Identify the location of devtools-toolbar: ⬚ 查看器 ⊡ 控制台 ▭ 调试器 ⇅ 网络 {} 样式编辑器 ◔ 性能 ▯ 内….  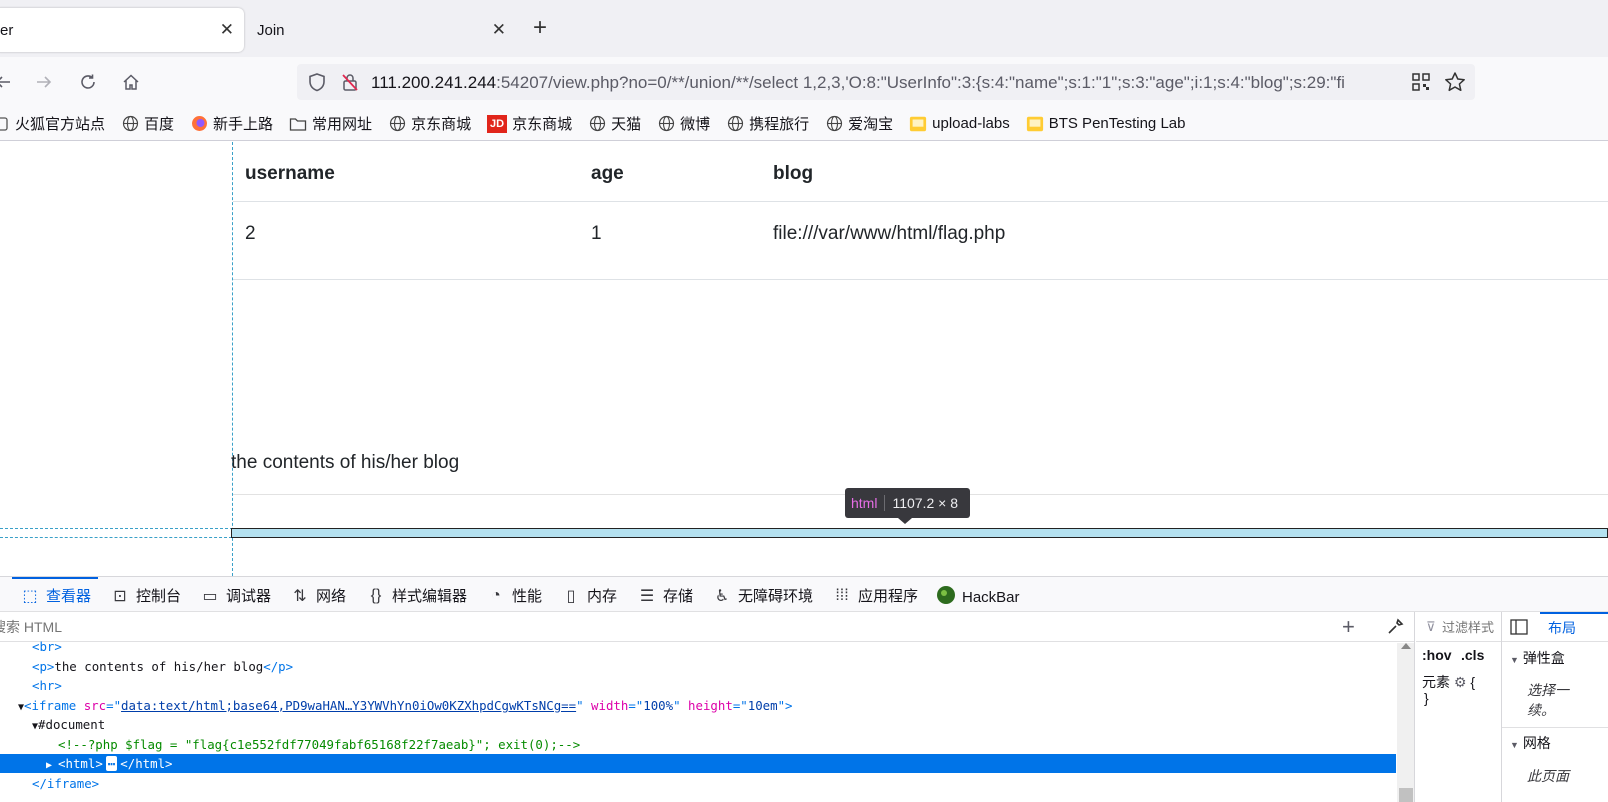
(804, 594).